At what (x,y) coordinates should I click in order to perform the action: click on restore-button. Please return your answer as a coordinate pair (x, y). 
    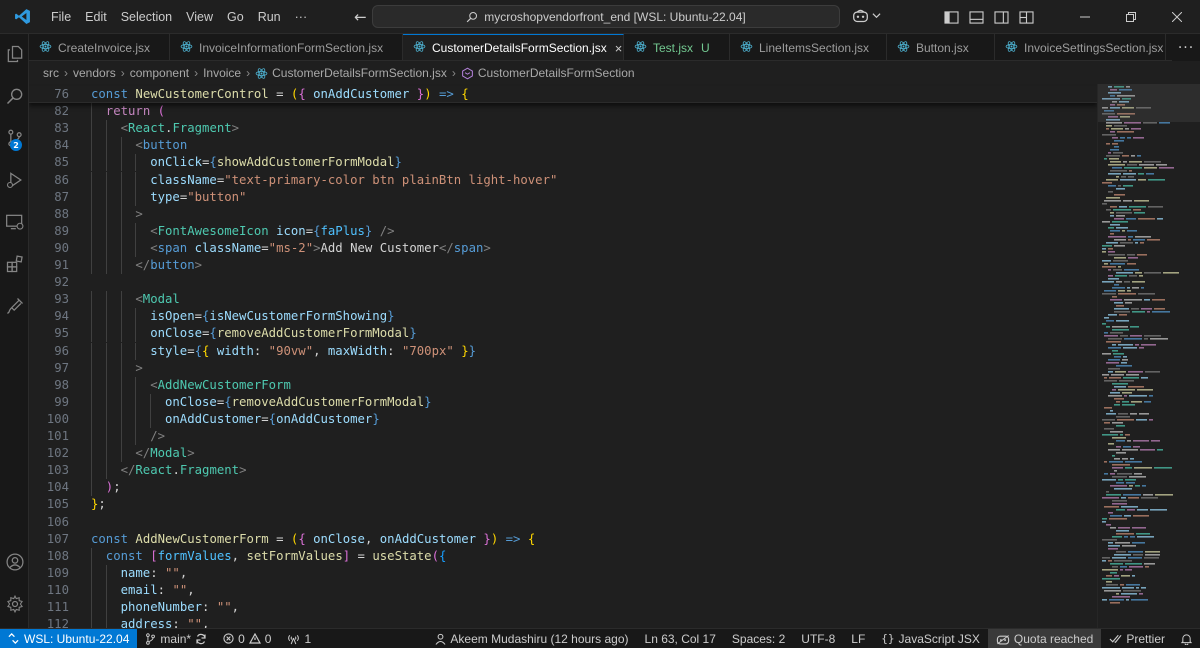
    Looking at the image, I should click on (1131, 17).